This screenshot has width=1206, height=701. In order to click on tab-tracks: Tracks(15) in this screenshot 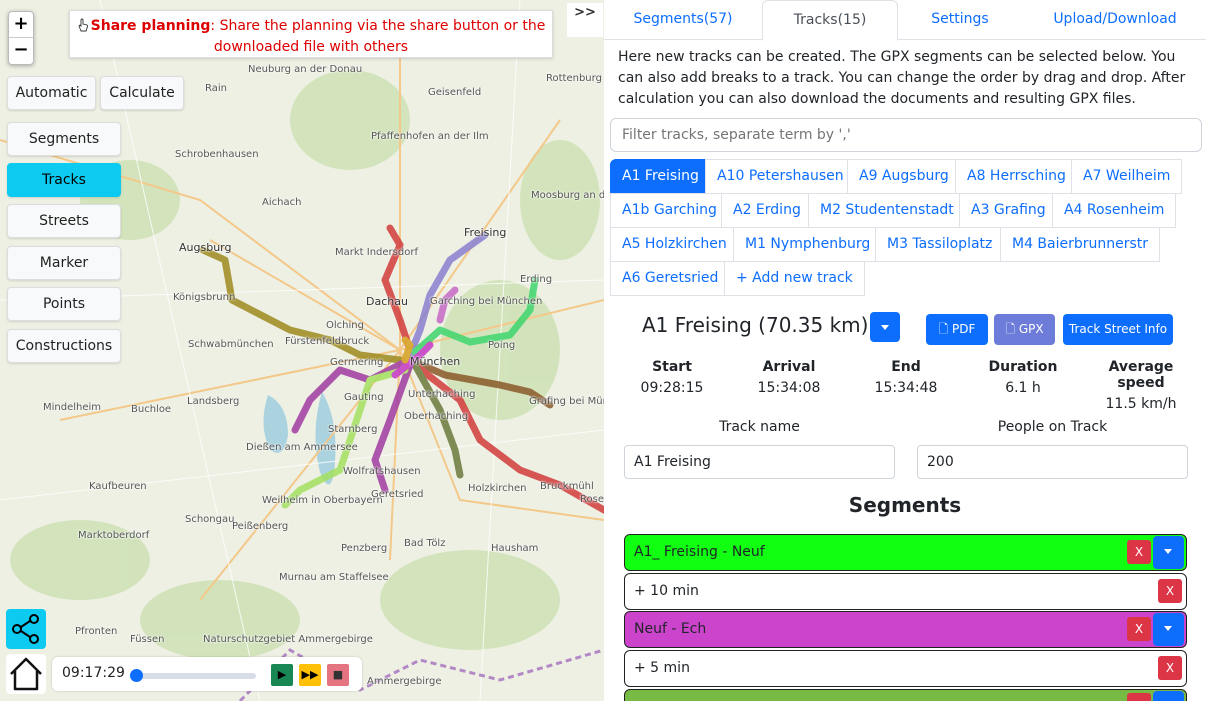, I will do `click(830, 20)`.